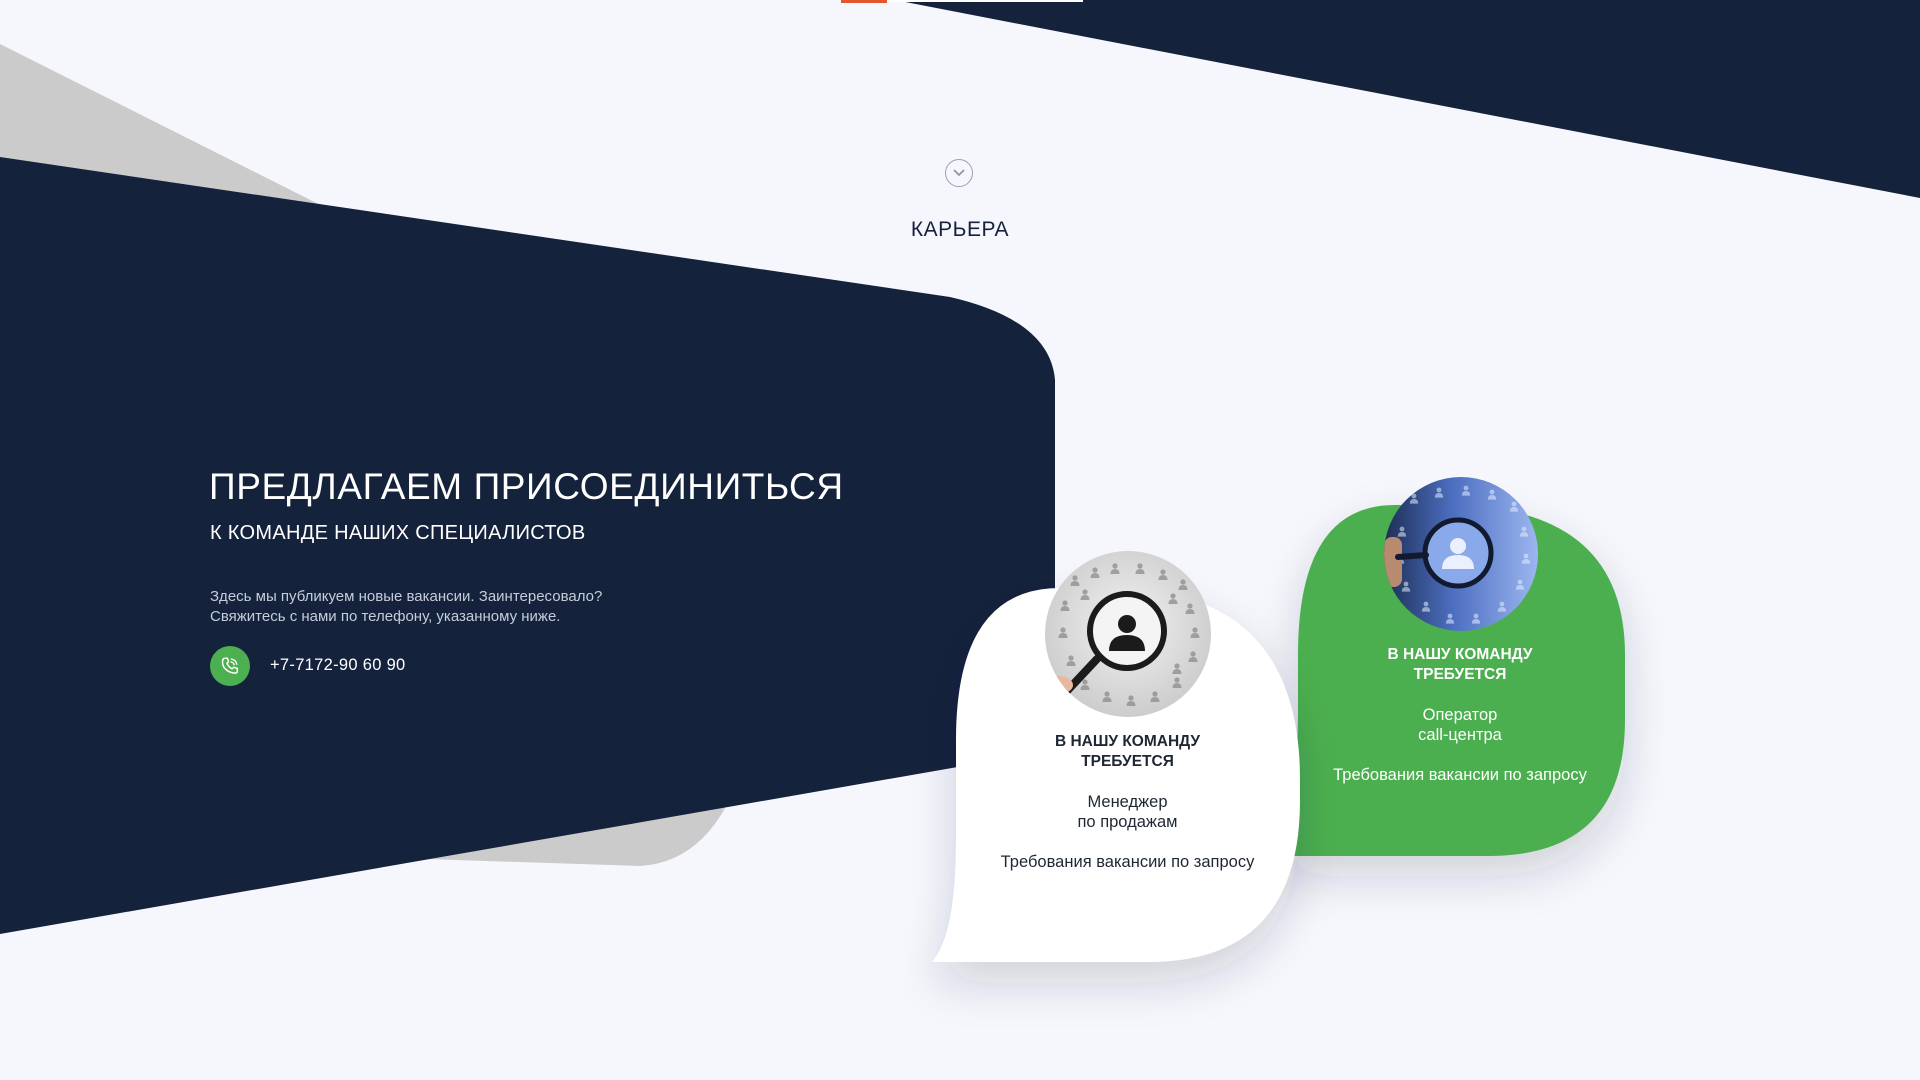 This screenshot has height=1080, width=1920. Describe the element at coordinates (1407, 99) in the screenshot. I see `top-right-navy-band` at that location.